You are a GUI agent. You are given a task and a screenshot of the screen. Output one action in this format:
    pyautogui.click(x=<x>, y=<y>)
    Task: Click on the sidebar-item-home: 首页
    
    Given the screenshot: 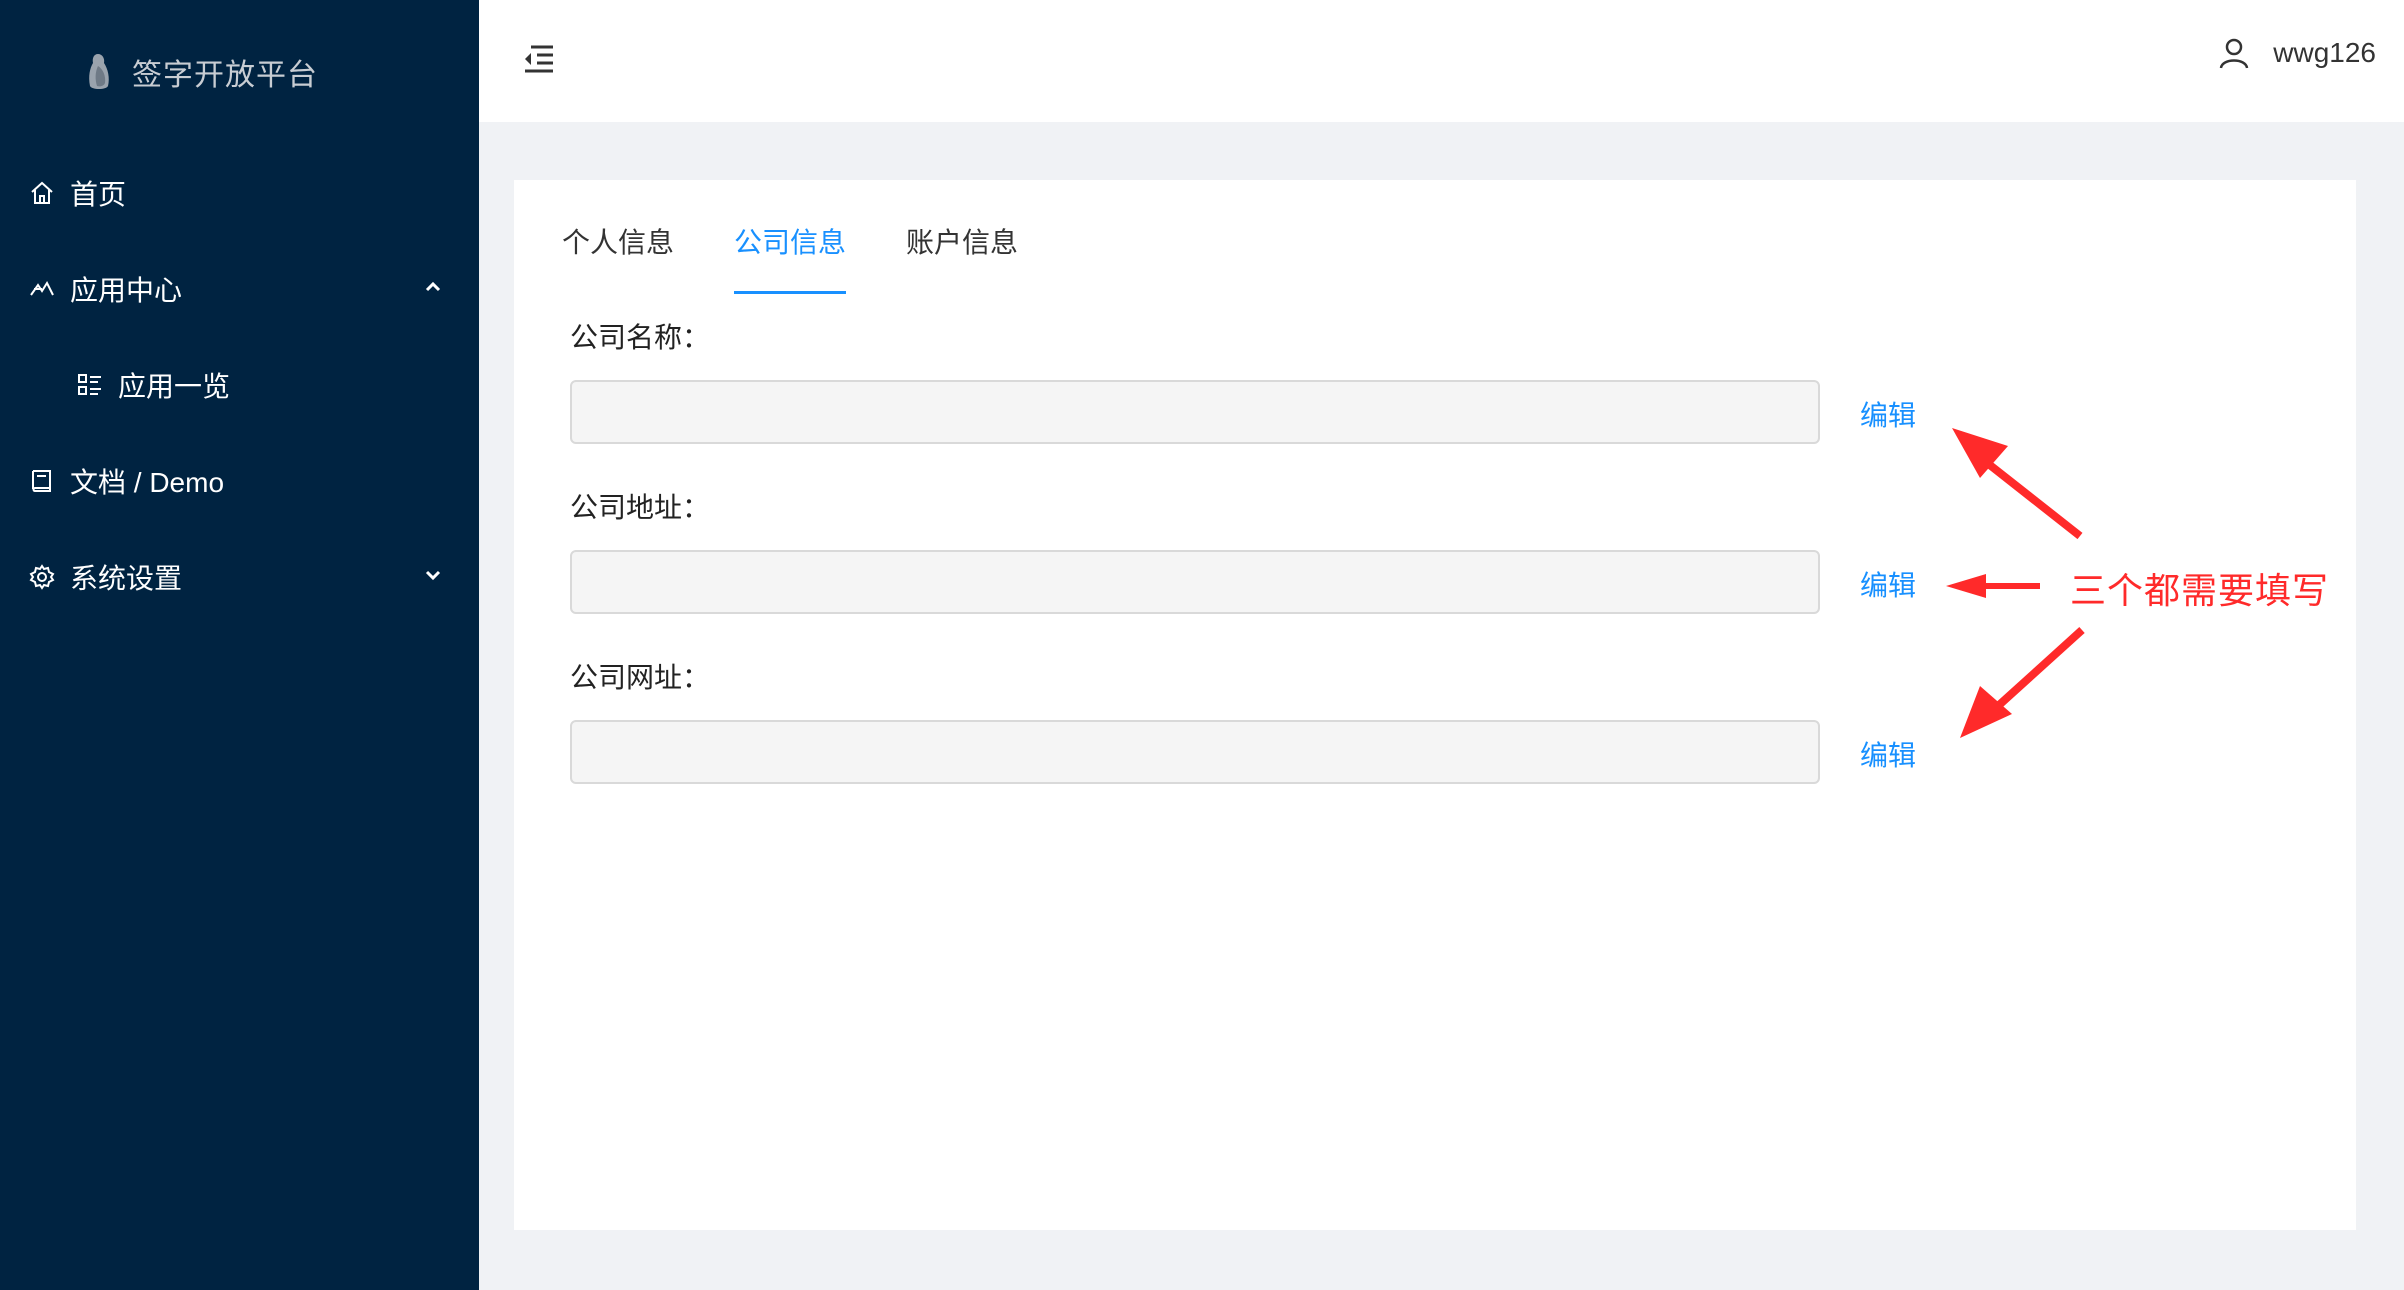 What is the action you would take?
    pyautogui.click(x=239, y=193)
    